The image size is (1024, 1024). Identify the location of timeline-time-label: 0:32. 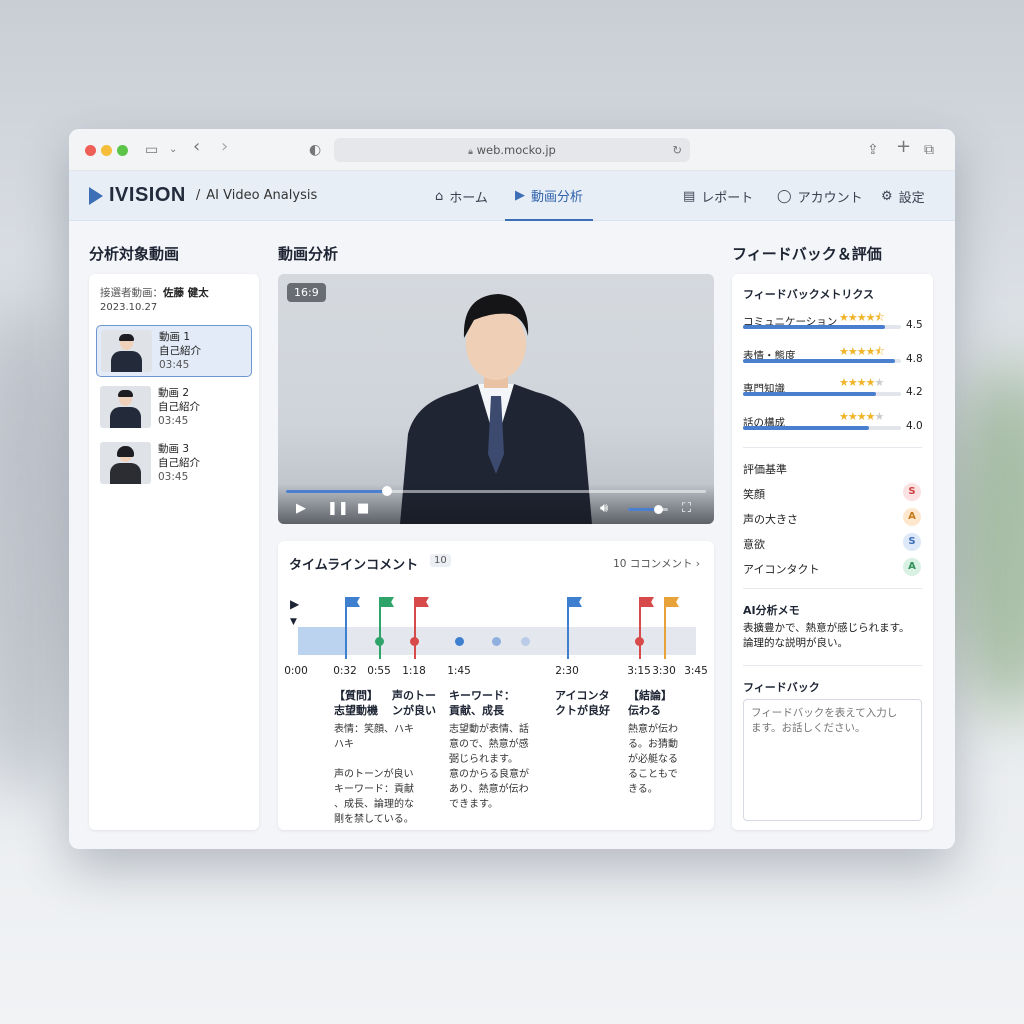
(345, 671).